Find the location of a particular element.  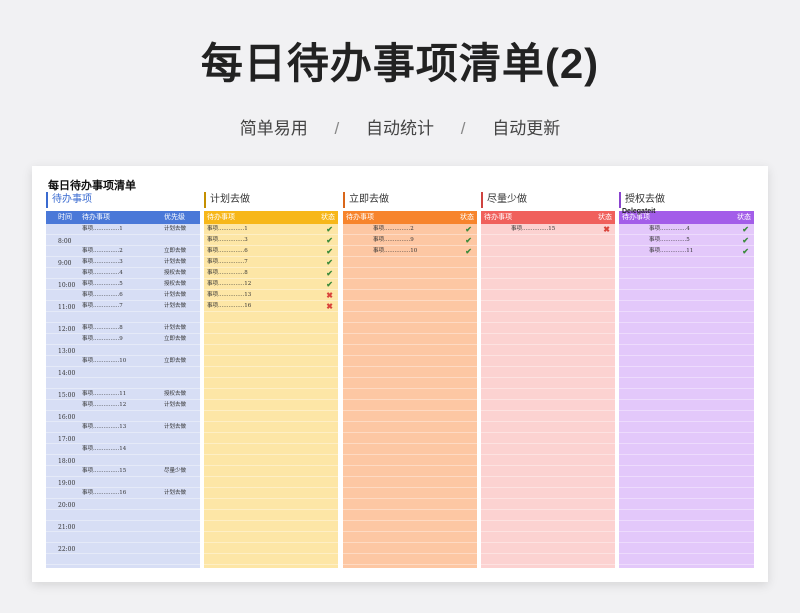

schedule-row: 事项...............7 计划去做 is located at coordinates (123, 306).